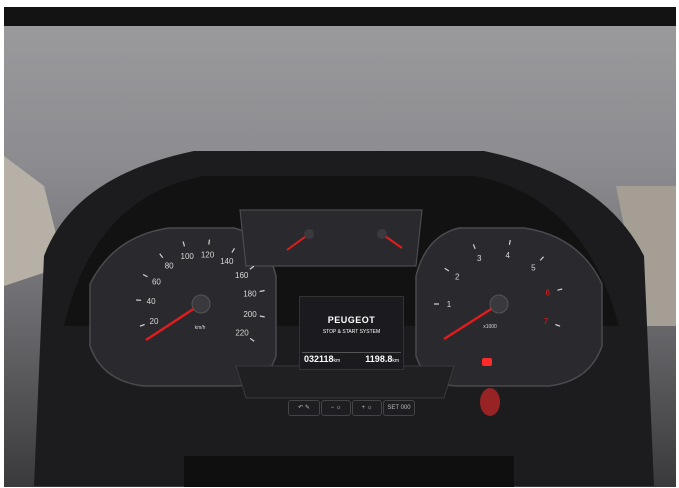  I want to click on red-glow, so click(490, 402).